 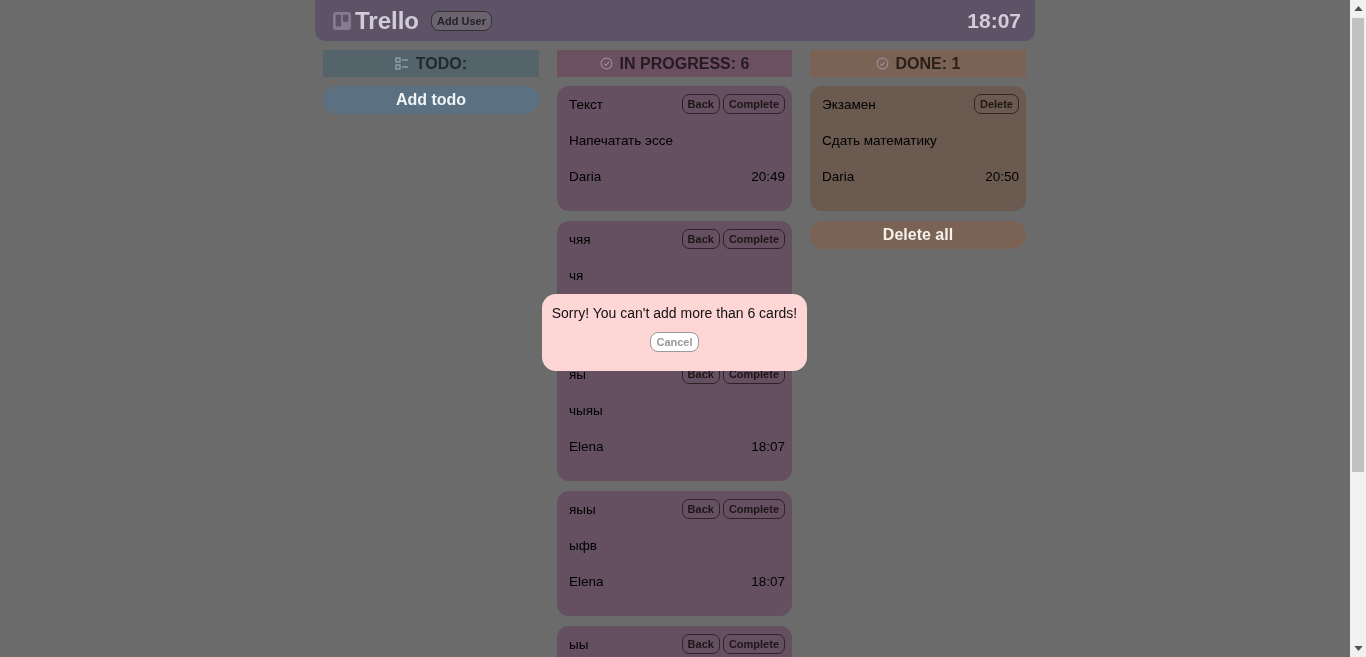 I want to click on card-description: чыяы, so click(x=586, y=410).